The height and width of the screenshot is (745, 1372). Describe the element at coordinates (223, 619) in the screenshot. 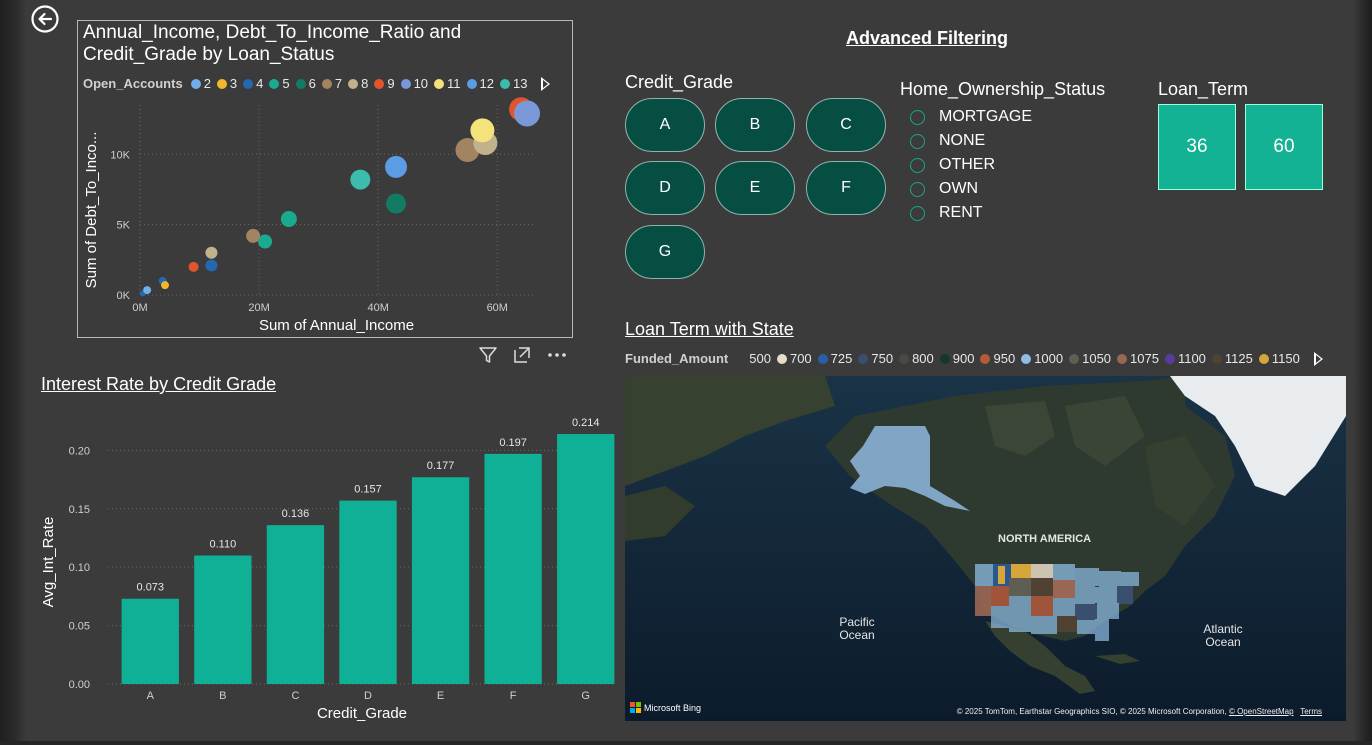

I see `bar-B` at that location.